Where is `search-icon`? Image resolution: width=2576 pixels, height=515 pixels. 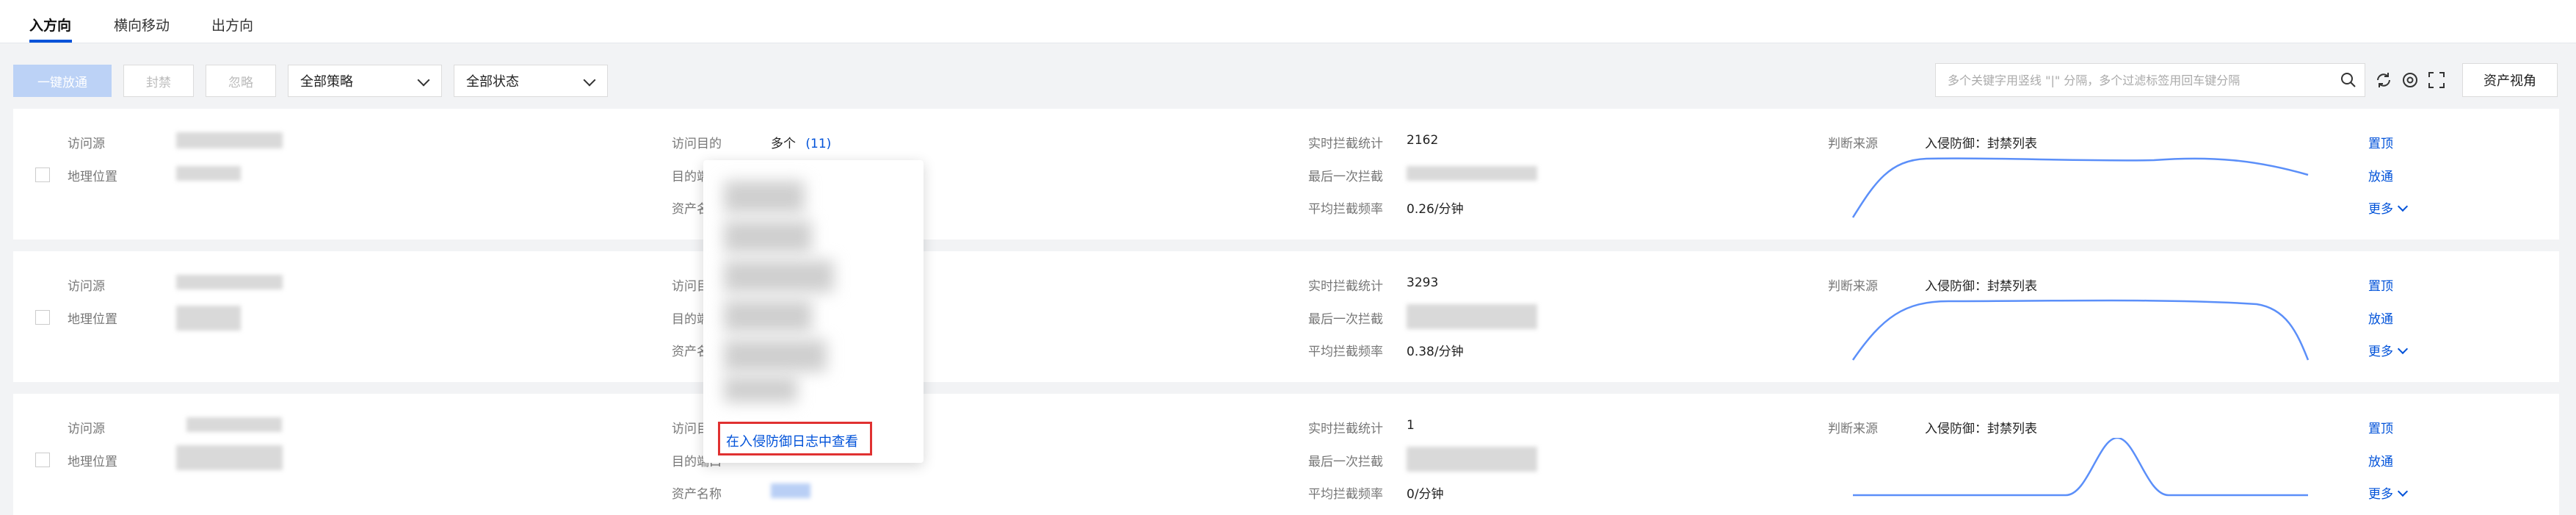 search-icon is located at coordinates (2349, 80).